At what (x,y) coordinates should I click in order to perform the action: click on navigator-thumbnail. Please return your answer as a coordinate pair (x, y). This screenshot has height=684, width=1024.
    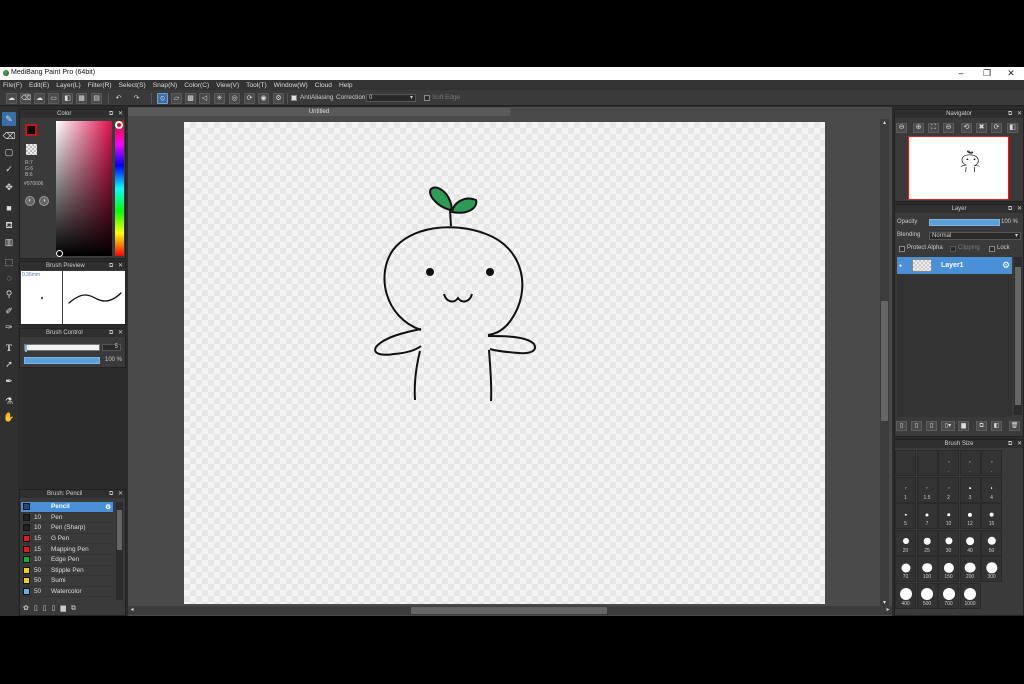
    Looking at the image, I should click on (958, 168).